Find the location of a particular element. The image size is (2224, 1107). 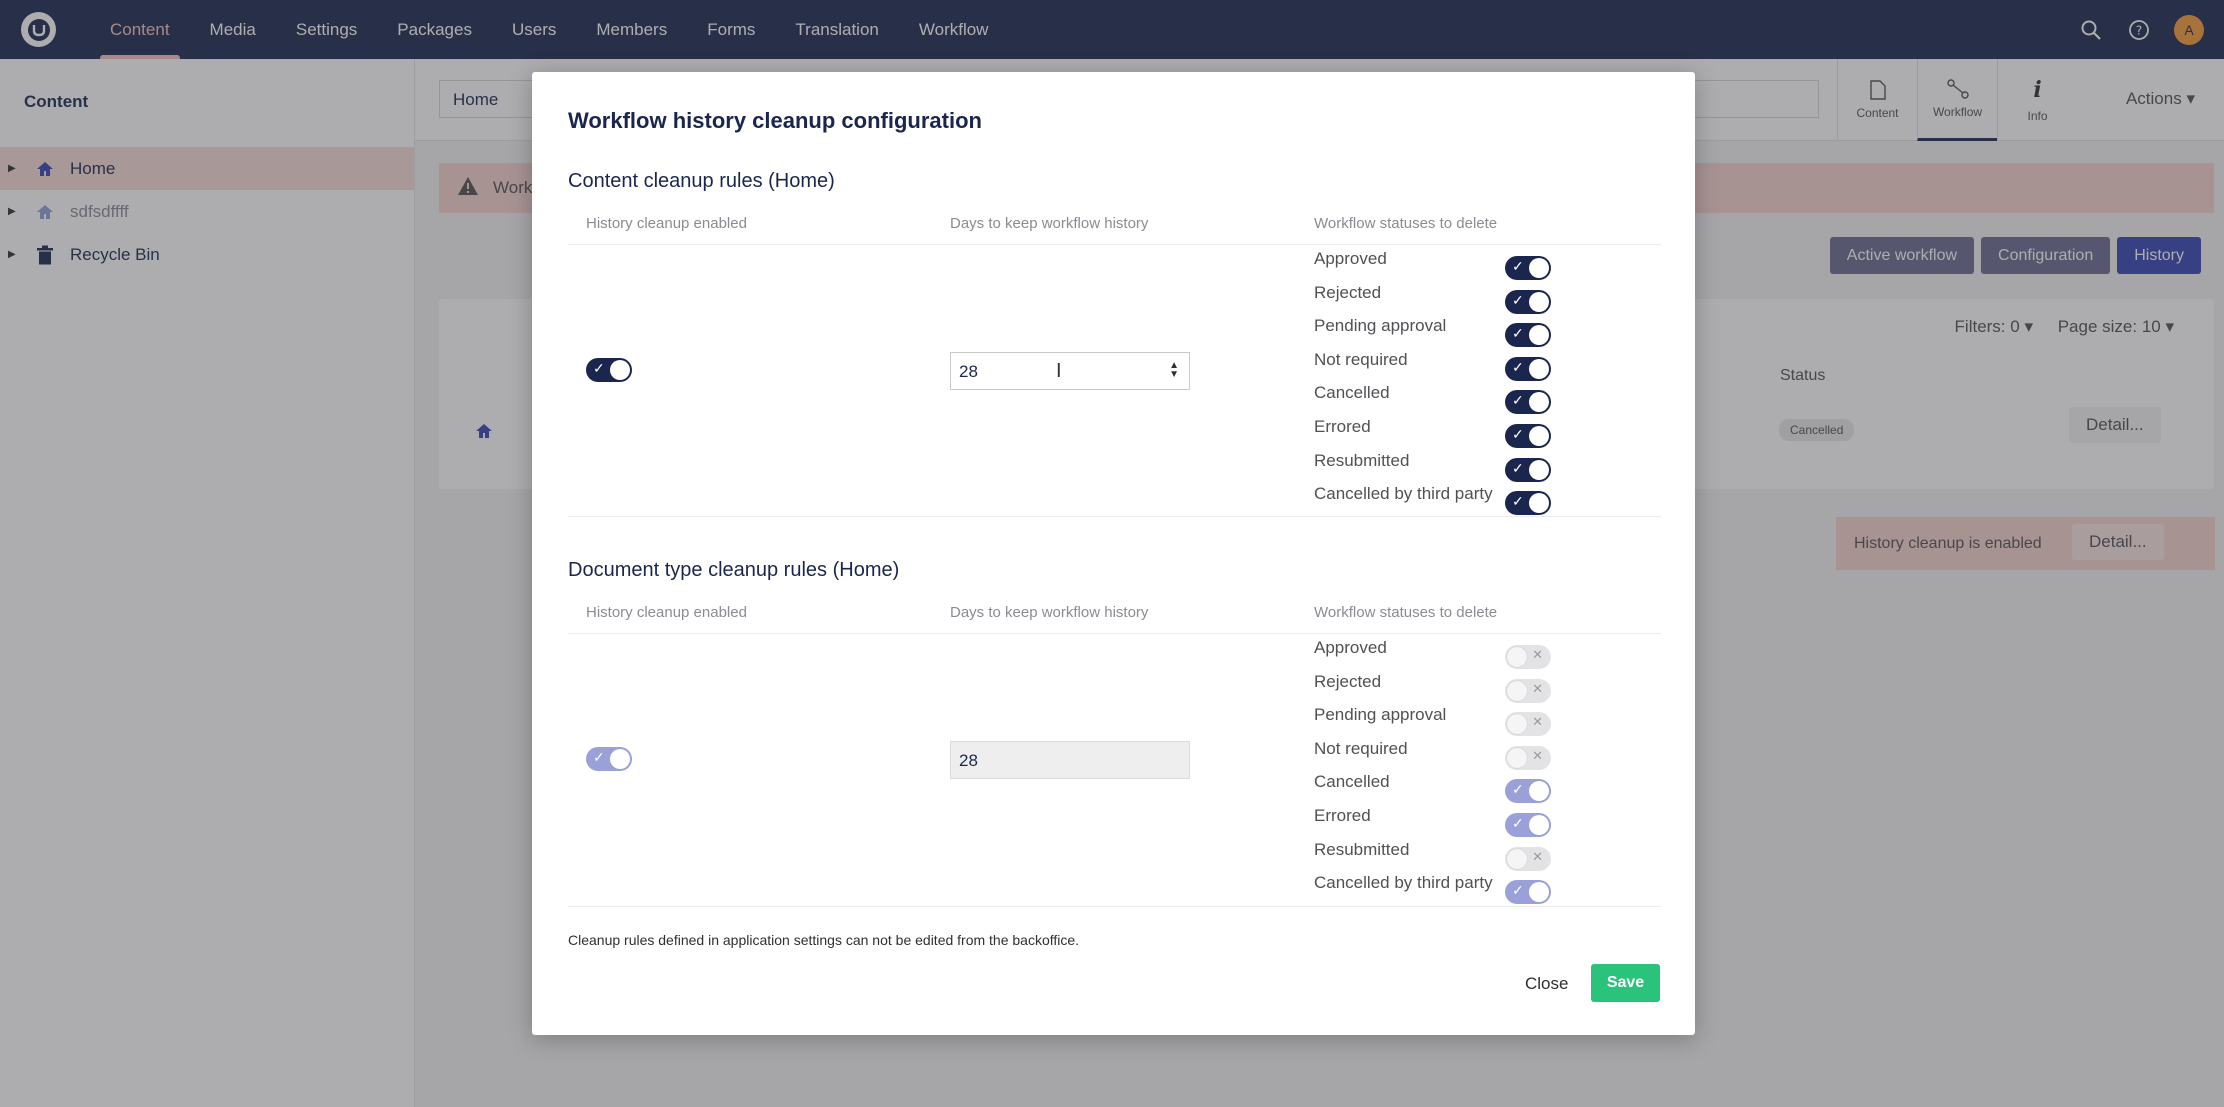

doctype-status-row: Resubmitted ✕ is located at coordinates (1444, 857).